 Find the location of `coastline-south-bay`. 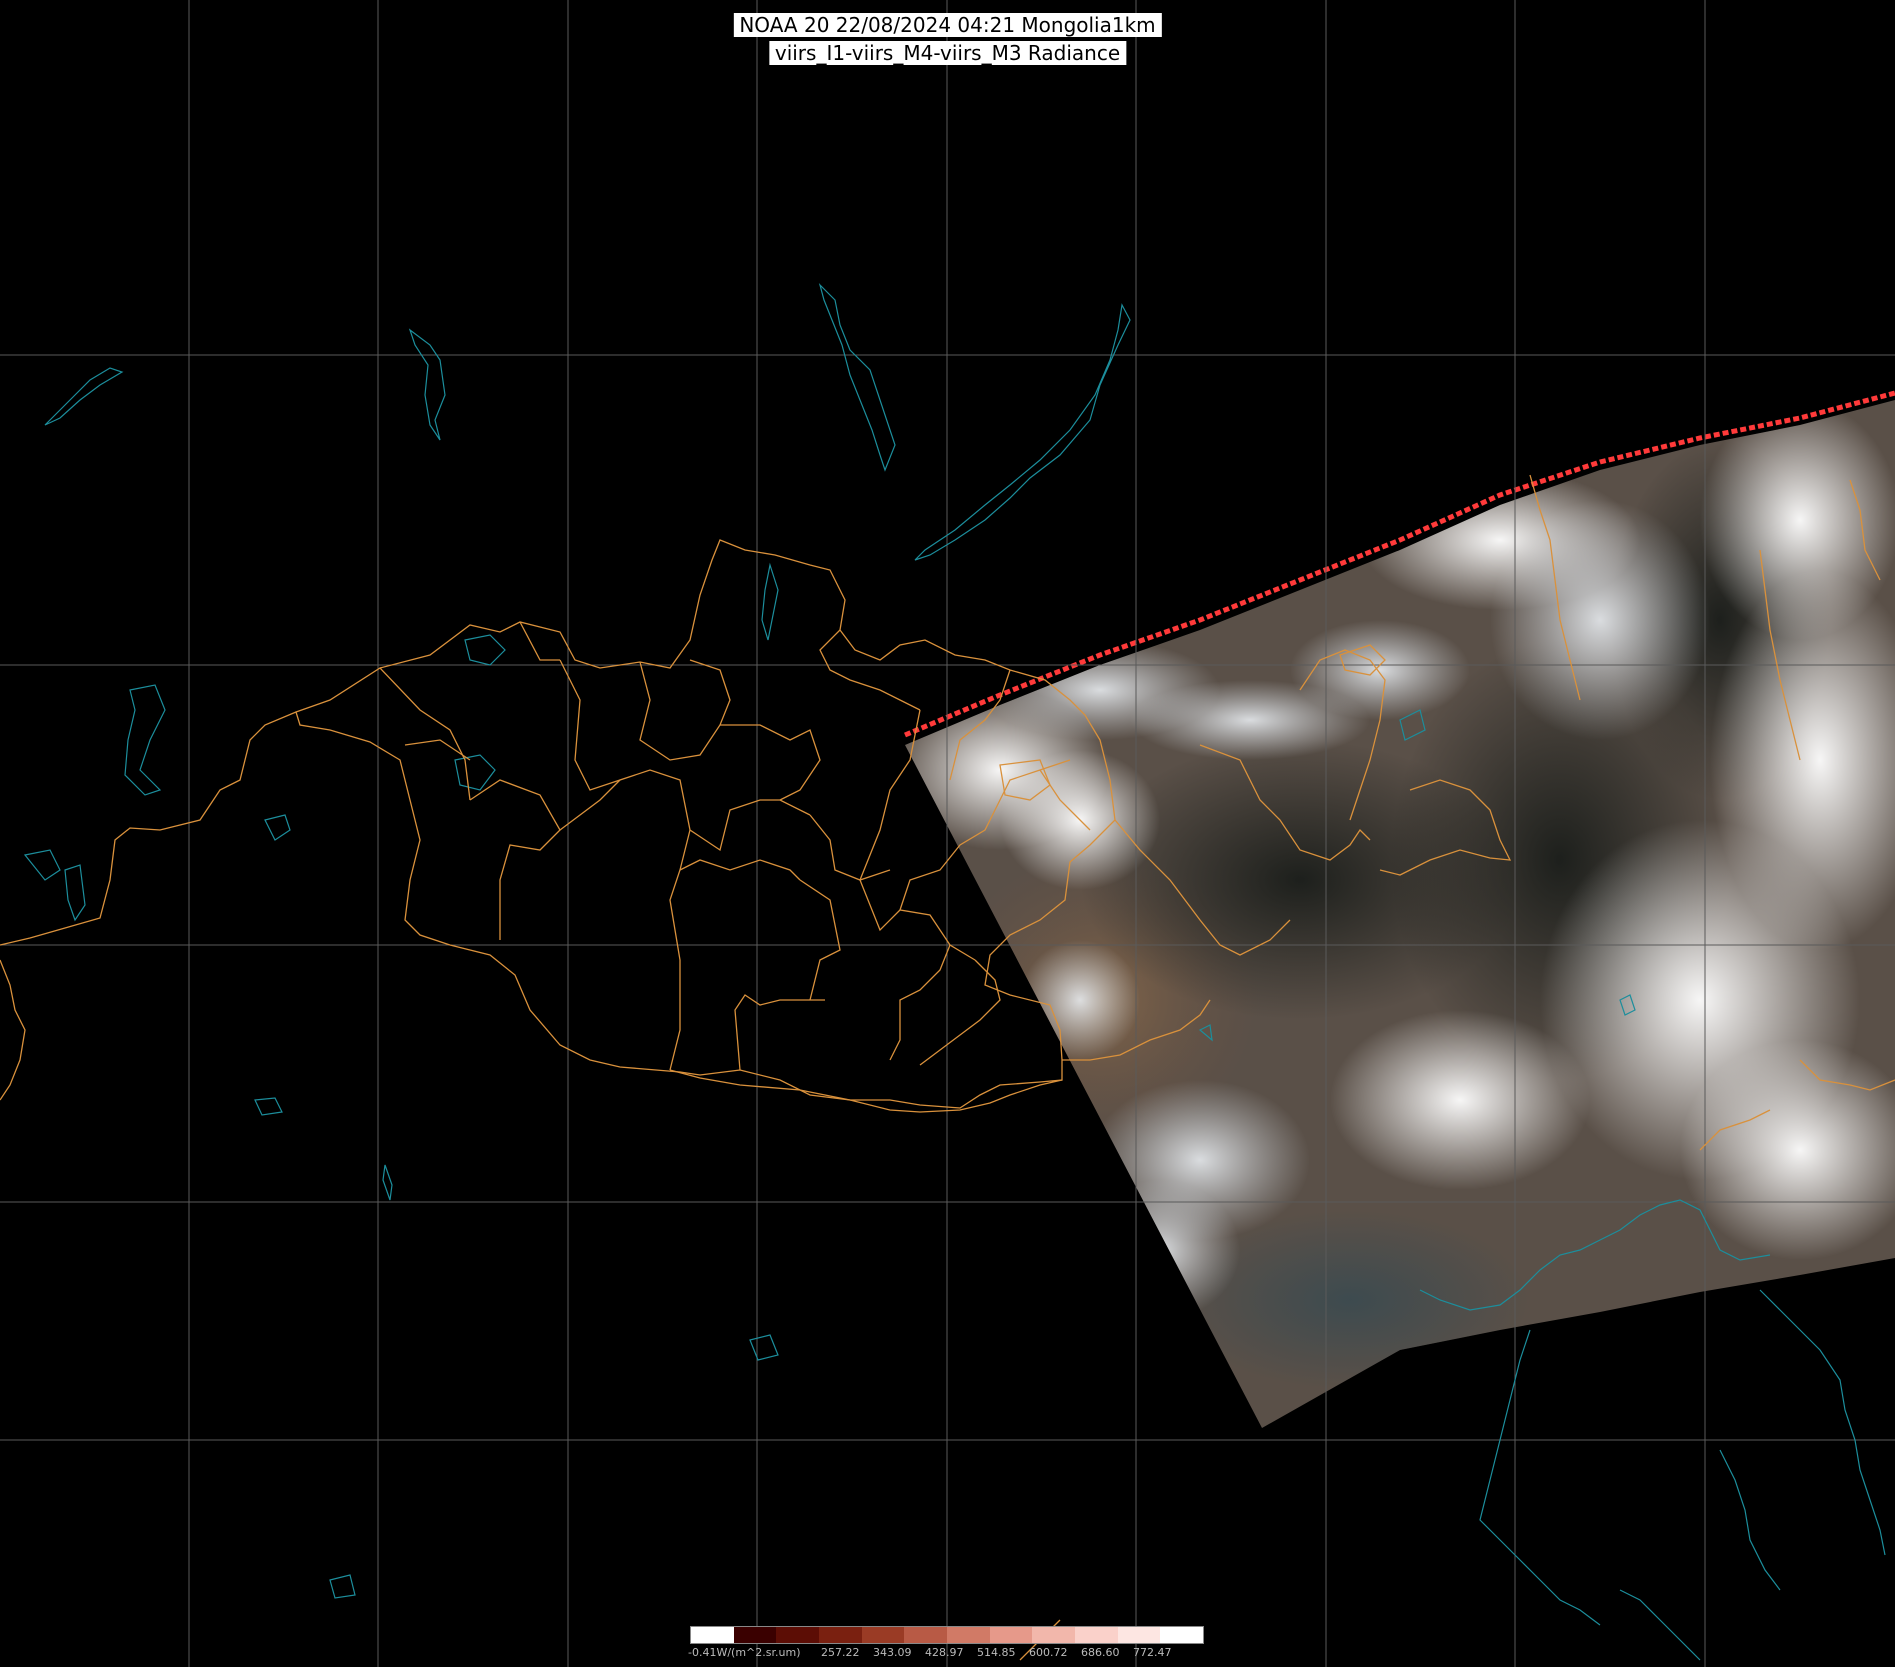

coastline-south-bay is located at coordinates (1660, 1625).